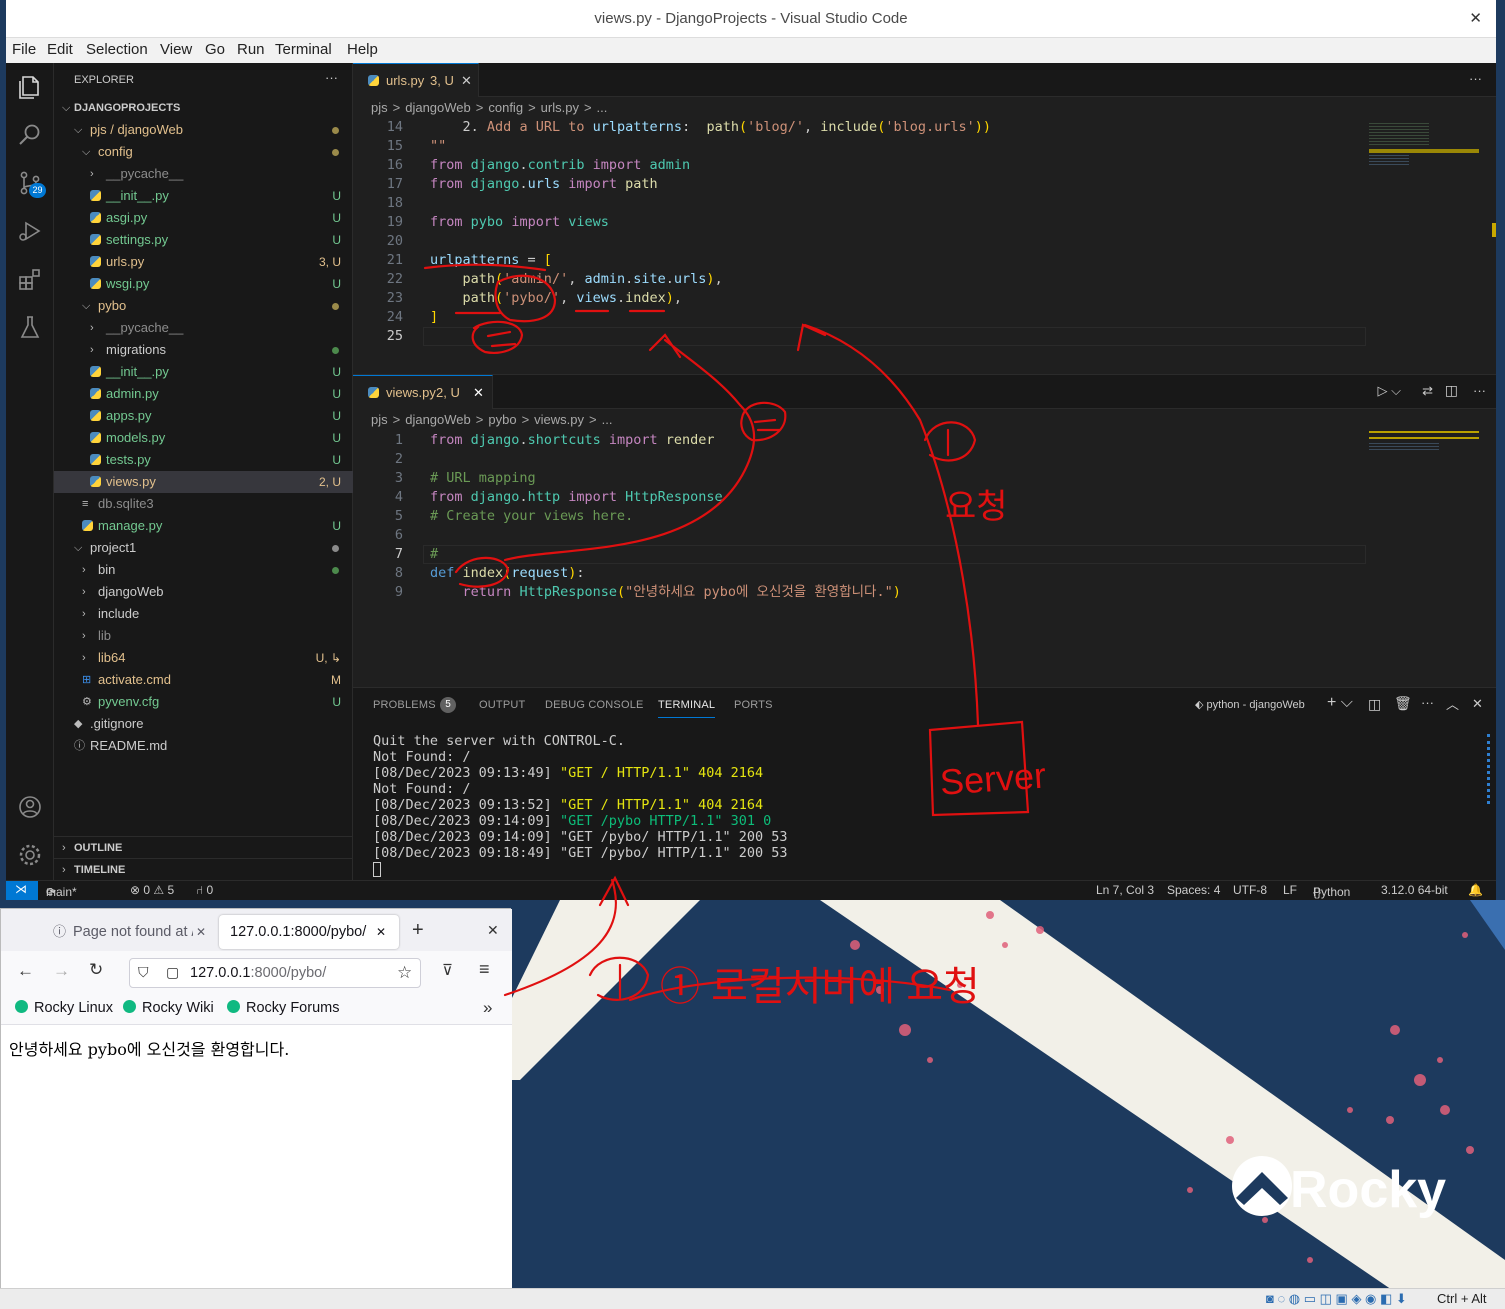 The width and height of the screenshot is (1505, 1309). I want to click on code-line: ], so click(434, 317).